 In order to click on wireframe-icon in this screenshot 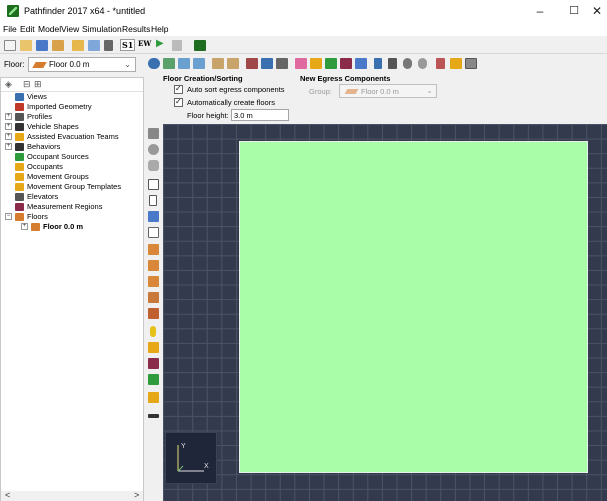, I will do `click(267, 63)`.